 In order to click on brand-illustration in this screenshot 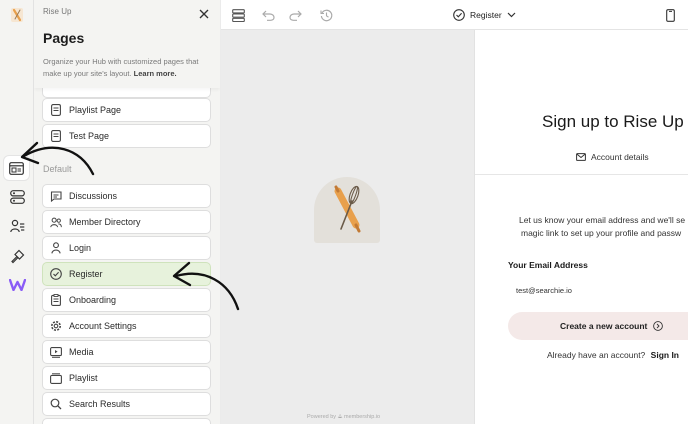, I will do `click(347, 210)`.